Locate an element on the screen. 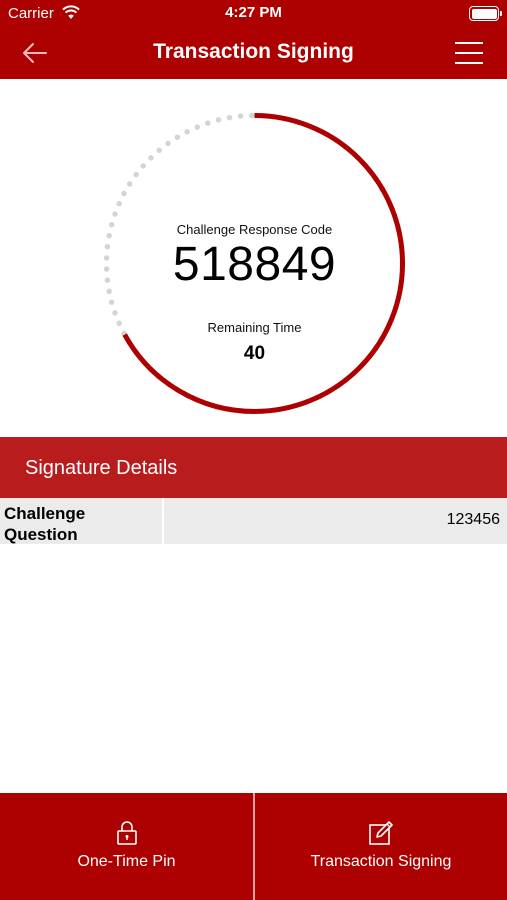 The height and width of the screenshot is (900, 507). status-bar: Carrier 4:27 PM is located at coordinates (253, 14).